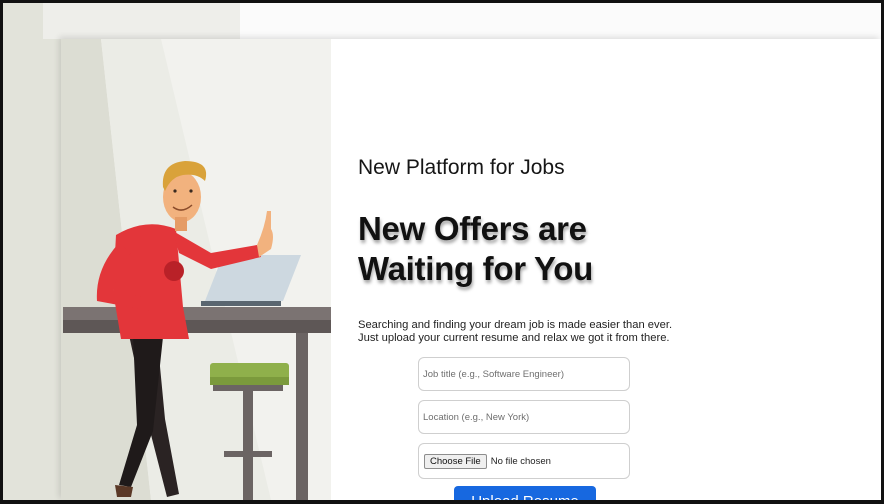 This screenshot has width=884, height=504. I want to click on hero-subtitle: New Platform for Jobs, so click(461, 167).